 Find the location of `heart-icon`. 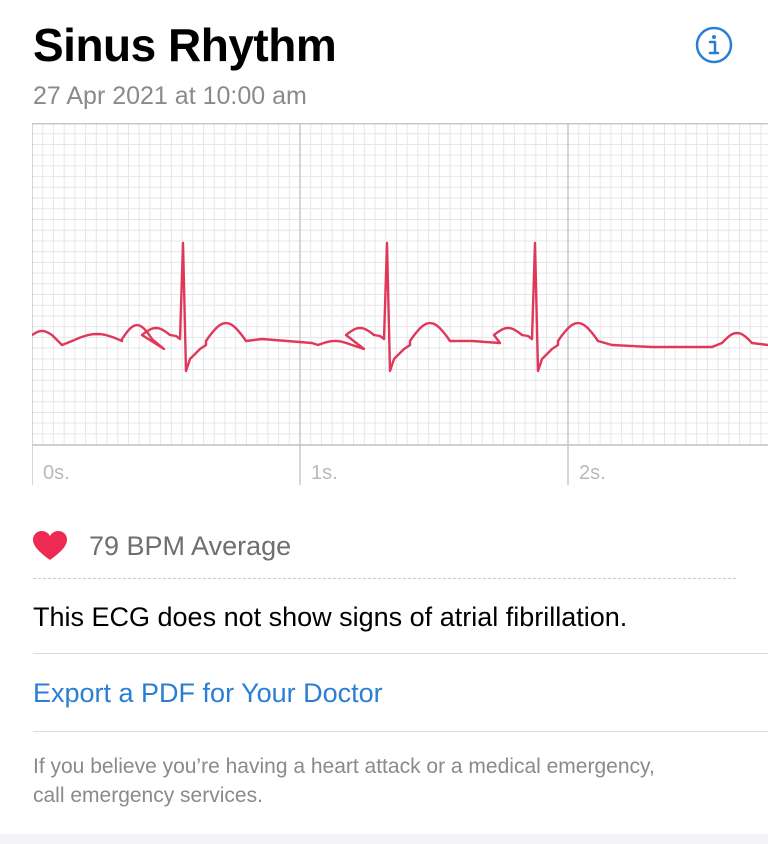

heart-icon is located at coordinates (50, 545).